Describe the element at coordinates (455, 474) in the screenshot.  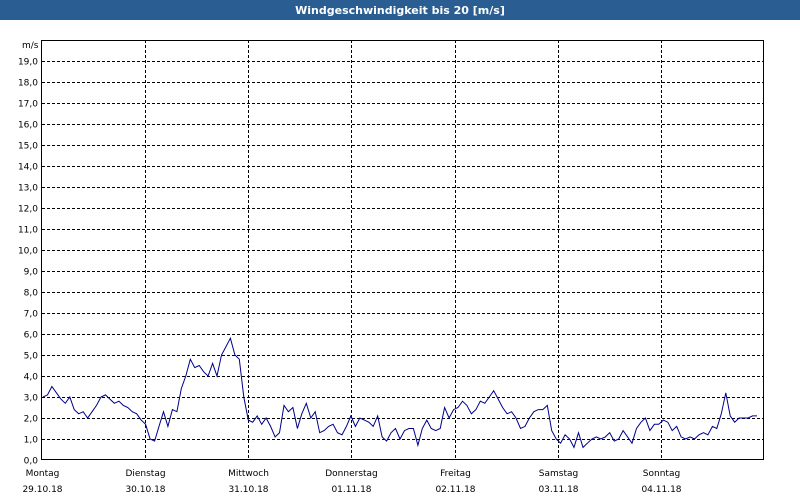
I see `x-day-label: Freitag` at that location.